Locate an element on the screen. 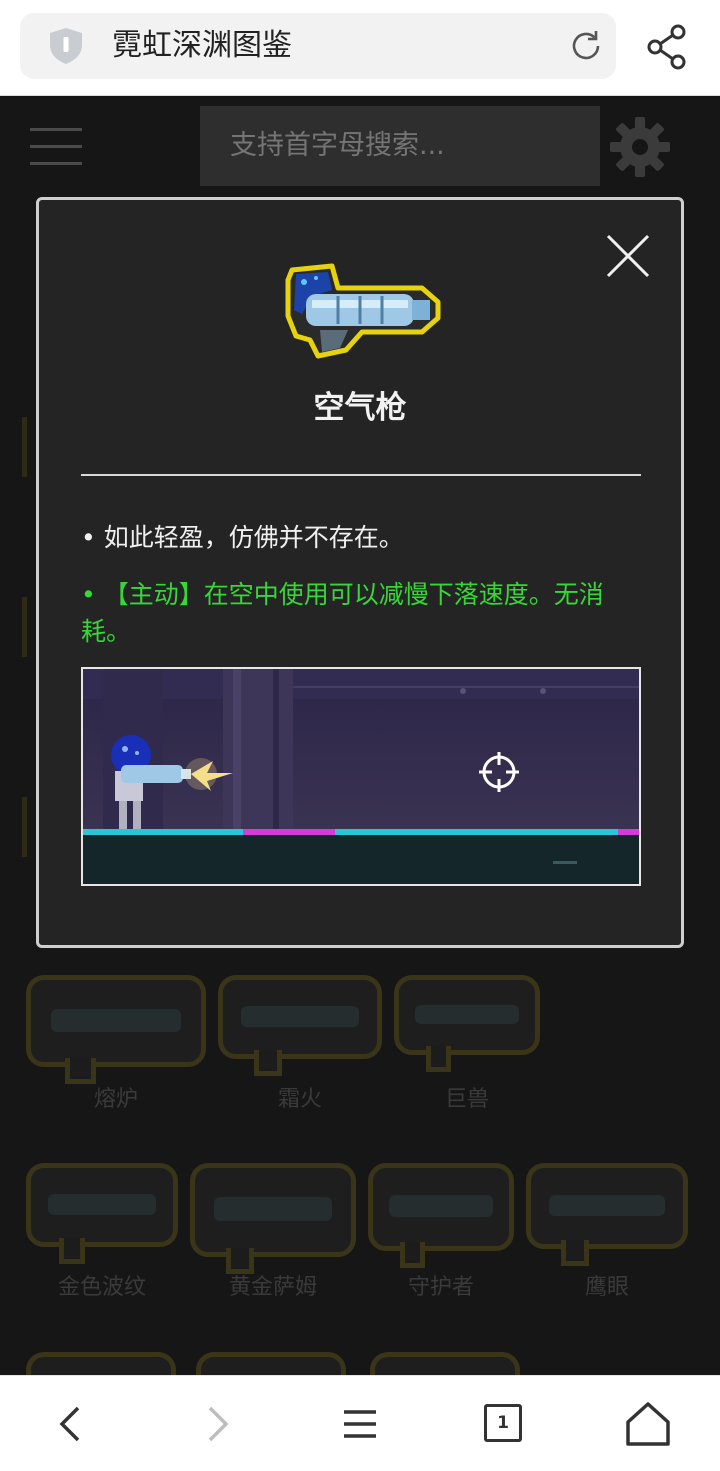  weapon-name: 霜火 is located at coordinates (299, 1099).